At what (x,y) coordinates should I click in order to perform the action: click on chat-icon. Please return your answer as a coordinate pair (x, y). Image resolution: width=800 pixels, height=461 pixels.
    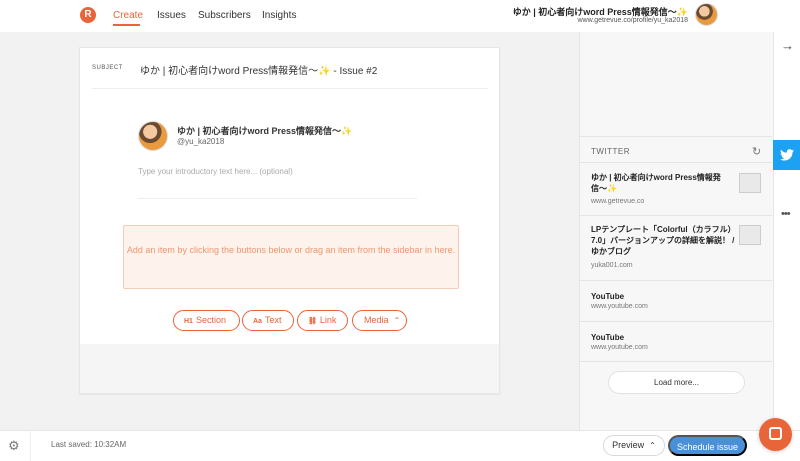
    Looking at the image, I should click on (775, 434).